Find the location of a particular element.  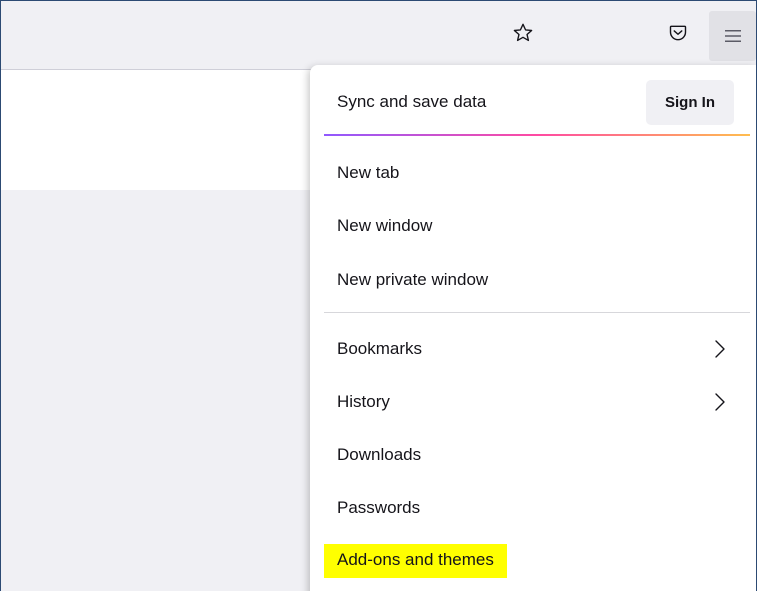

menu-item-label: New tab is located at coordinates (368, 172).